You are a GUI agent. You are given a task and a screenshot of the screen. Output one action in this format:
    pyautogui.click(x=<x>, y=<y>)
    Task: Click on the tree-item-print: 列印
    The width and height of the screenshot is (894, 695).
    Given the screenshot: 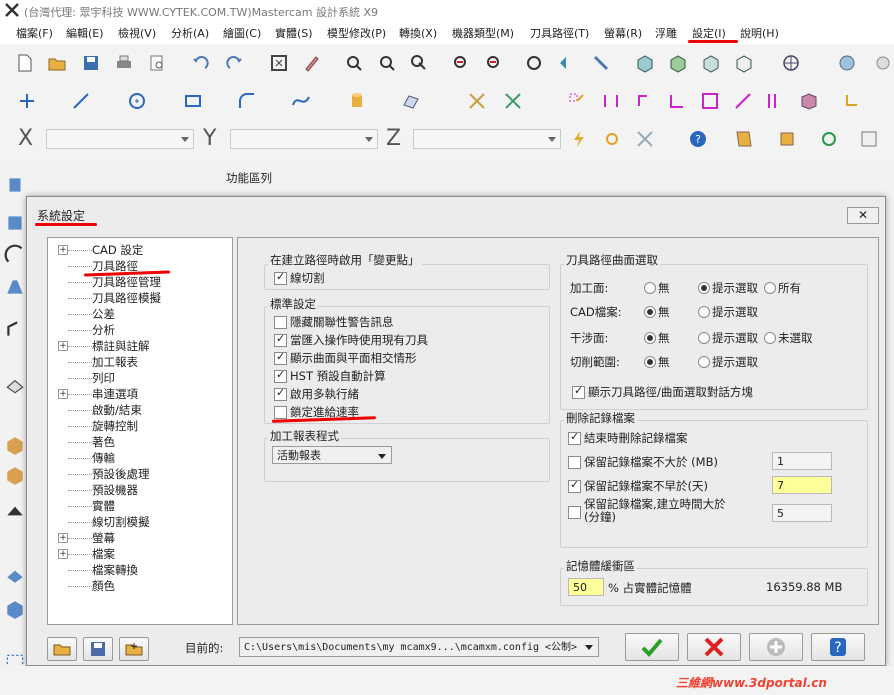 What is the action you would take?
    pyautogui.click(x=103, y=378)
    